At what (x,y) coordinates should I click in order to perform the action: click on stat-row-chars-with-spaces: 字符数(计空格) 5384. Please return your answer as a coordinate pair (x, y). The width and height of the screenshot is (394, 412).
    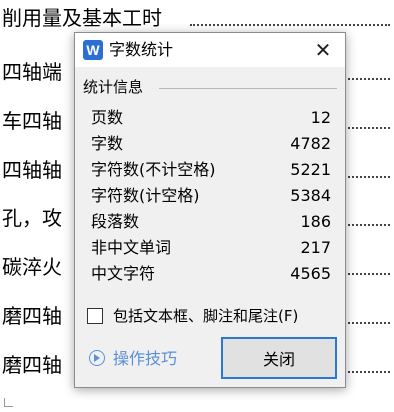
    Looking at the image, I should click on (211, 196).